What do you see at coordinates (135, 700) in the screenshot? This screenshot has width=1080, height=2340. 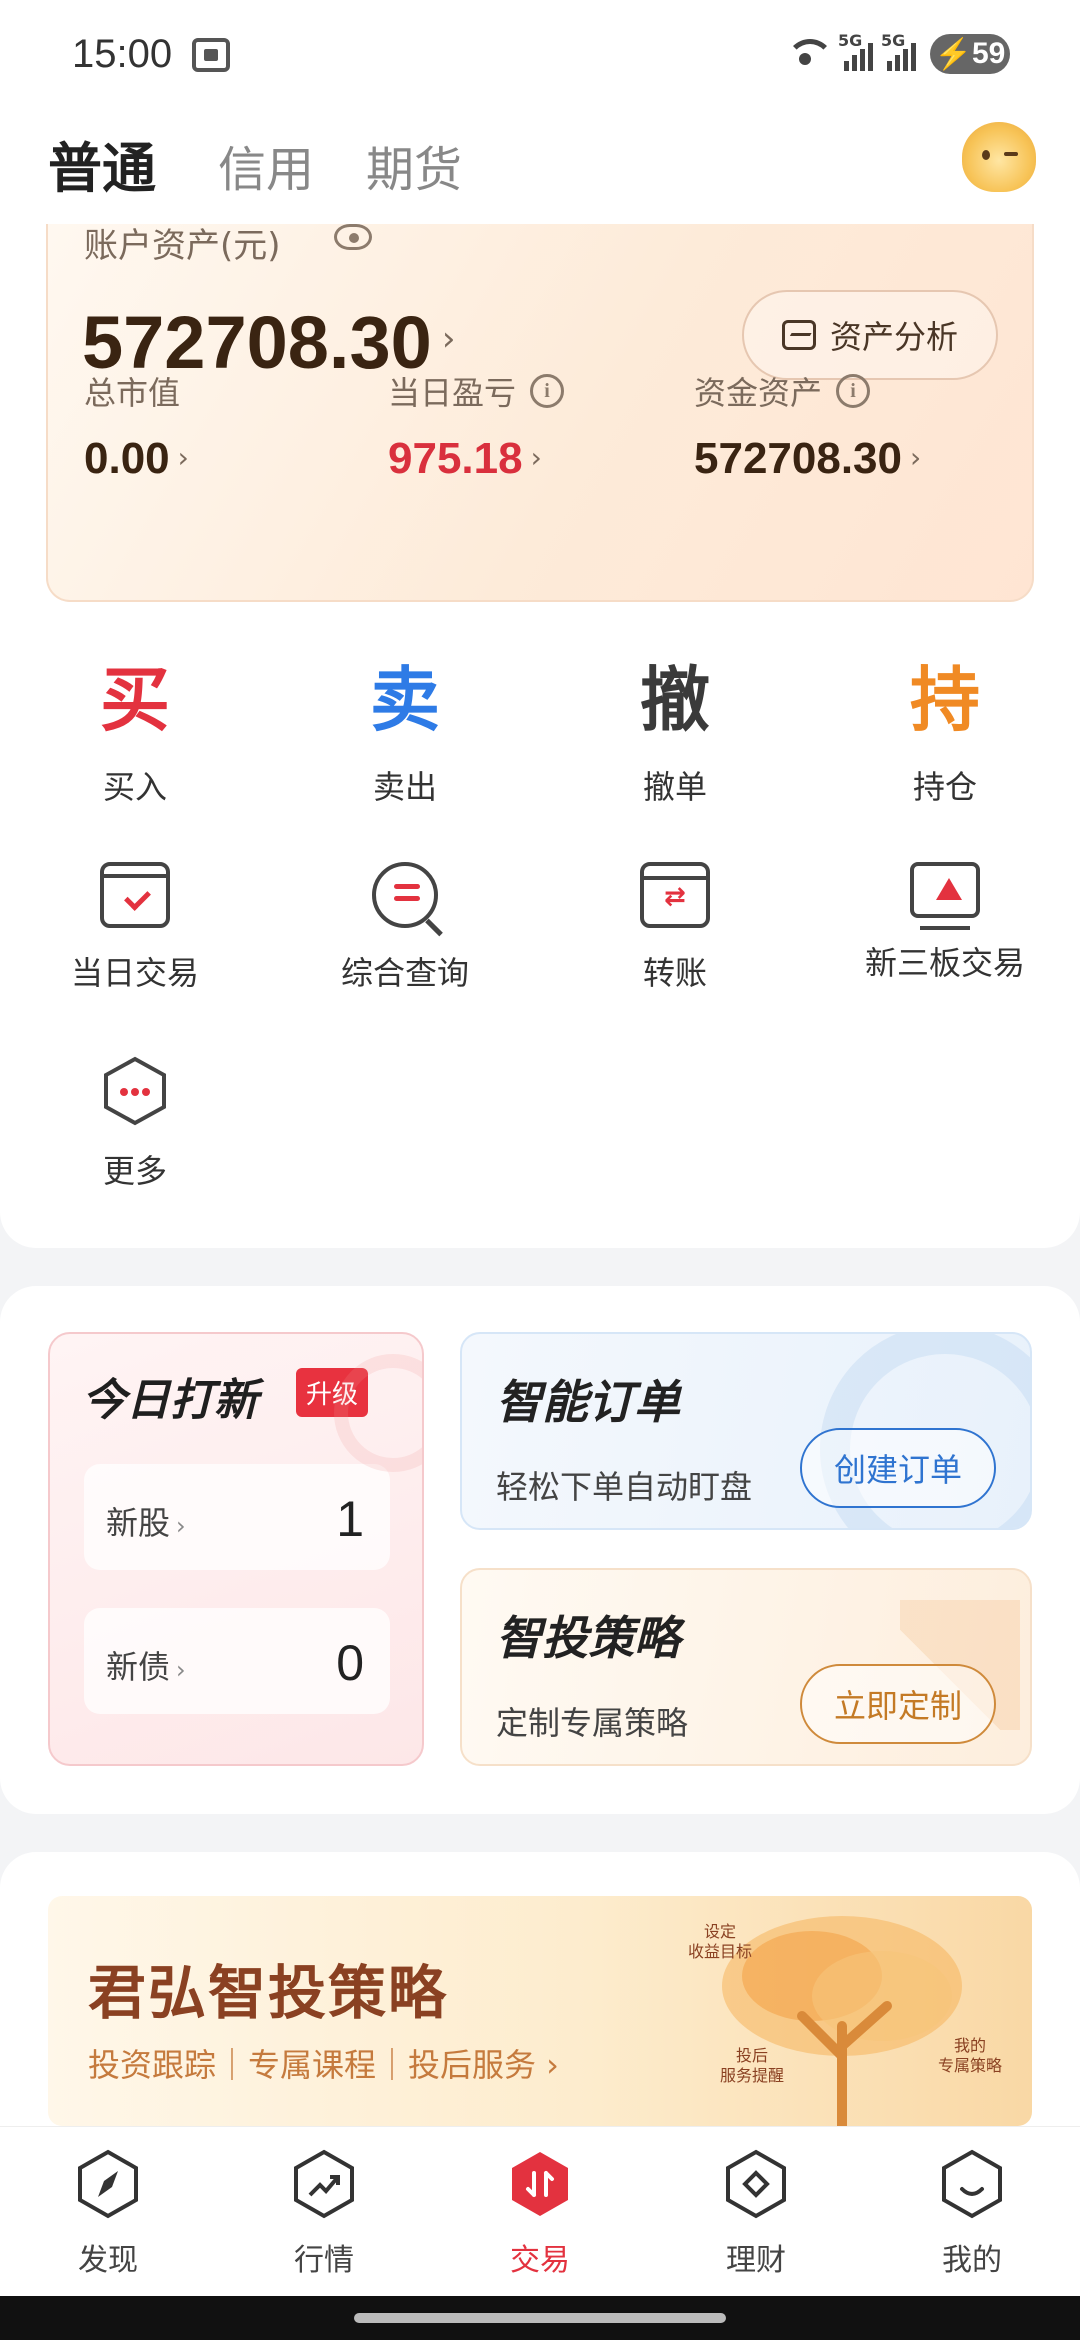 I see `buy-icon: 买` at bounding box center [135, 700].